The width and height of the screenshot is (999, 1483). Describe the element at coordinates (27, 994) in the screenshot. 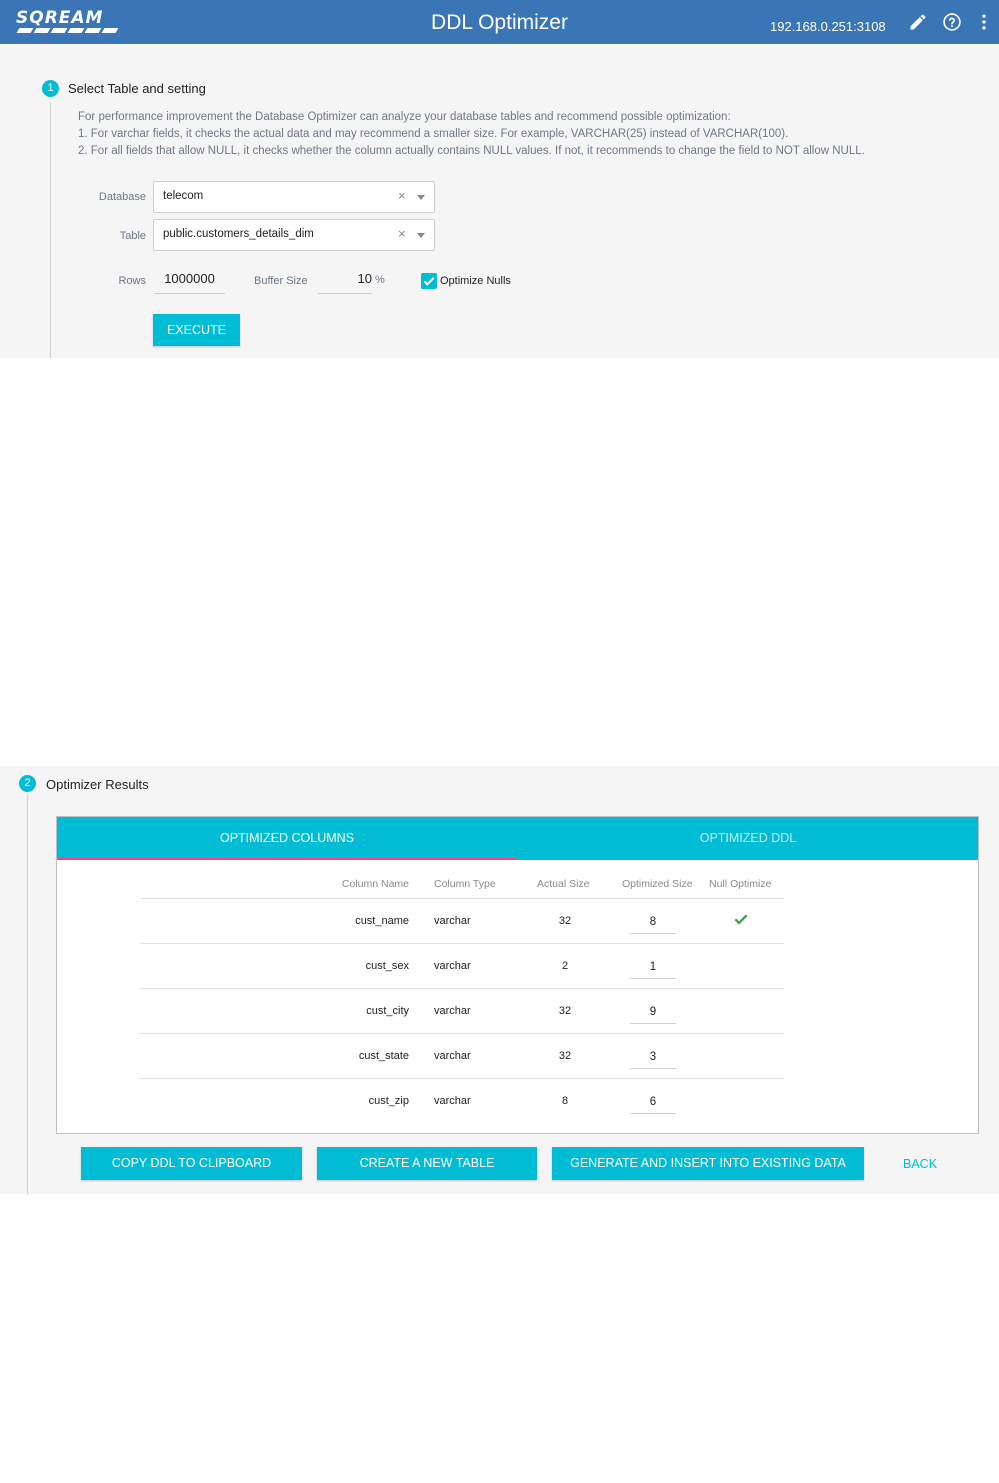

I see `step2-connector-line` at that location.